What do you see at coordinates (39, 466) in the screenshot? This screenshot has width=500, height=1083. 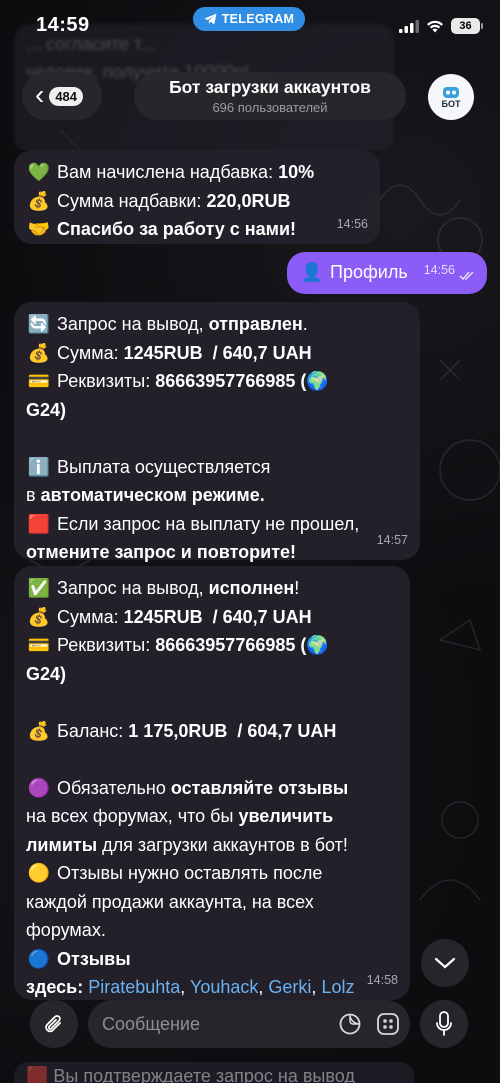 I see `info-icon: ℹ️` at bounding box center [39, 466].